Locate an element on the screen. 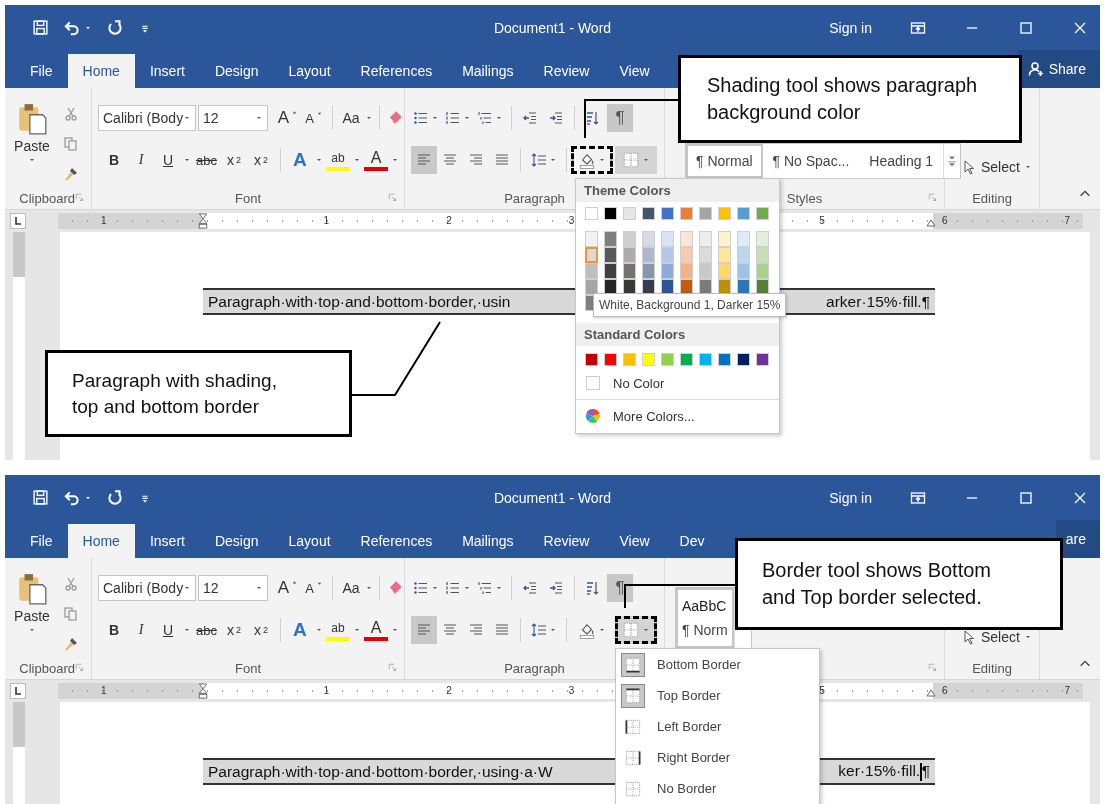 The image size is (1105, 804). ribbon-tab: Mailings is located at coordinates (488, 541).